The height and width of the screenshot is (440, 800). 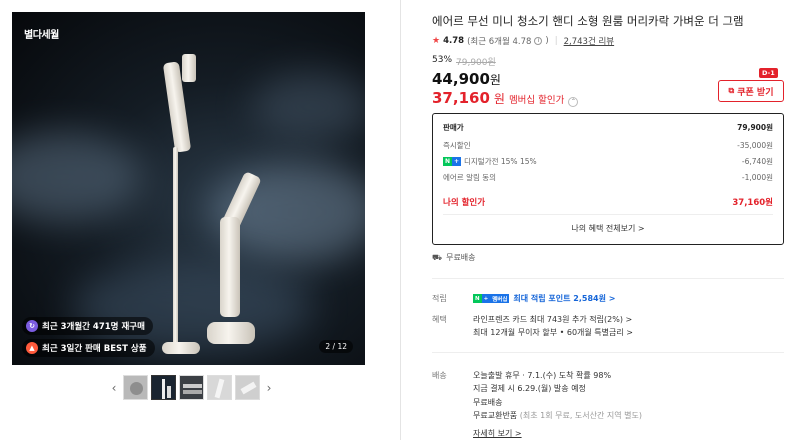 I want to click on ticket-icon: ⧉, so click(x=731, y=90).